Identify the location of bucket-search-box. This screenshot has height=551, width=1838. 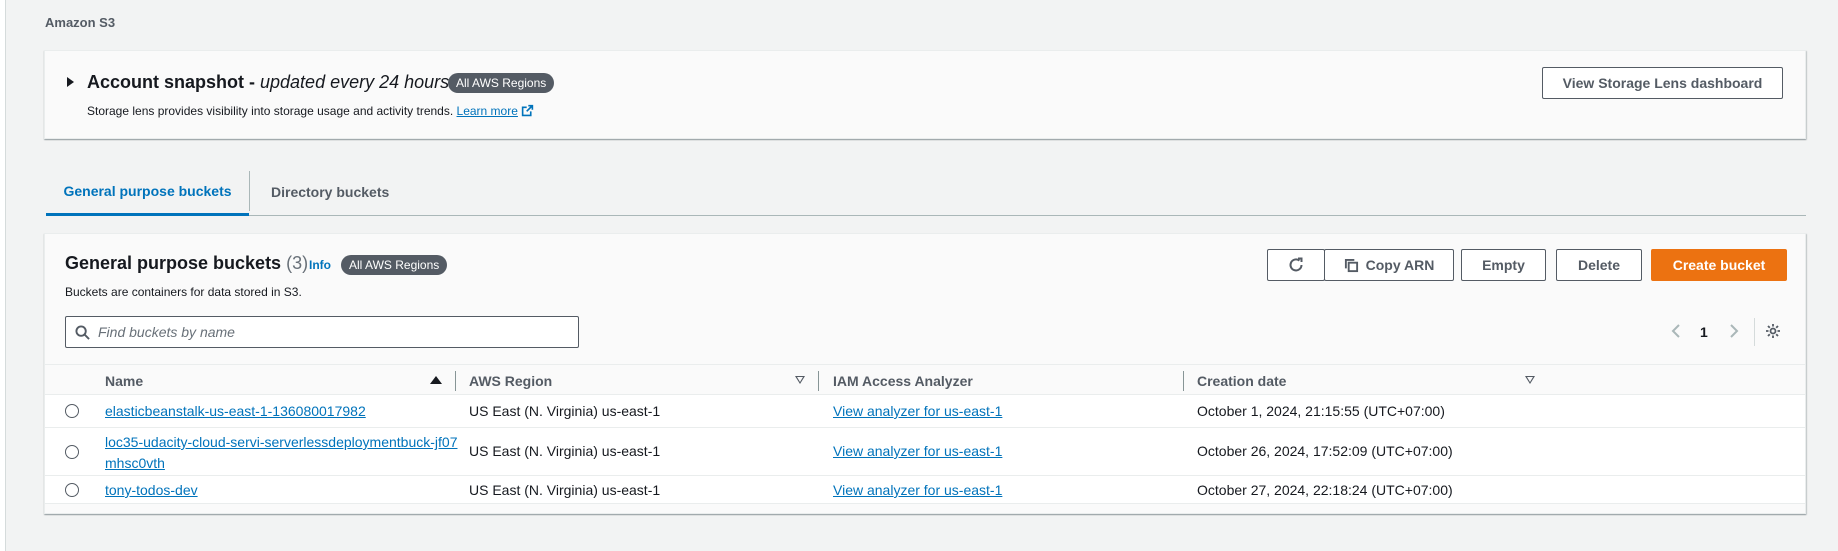
(322, 332).